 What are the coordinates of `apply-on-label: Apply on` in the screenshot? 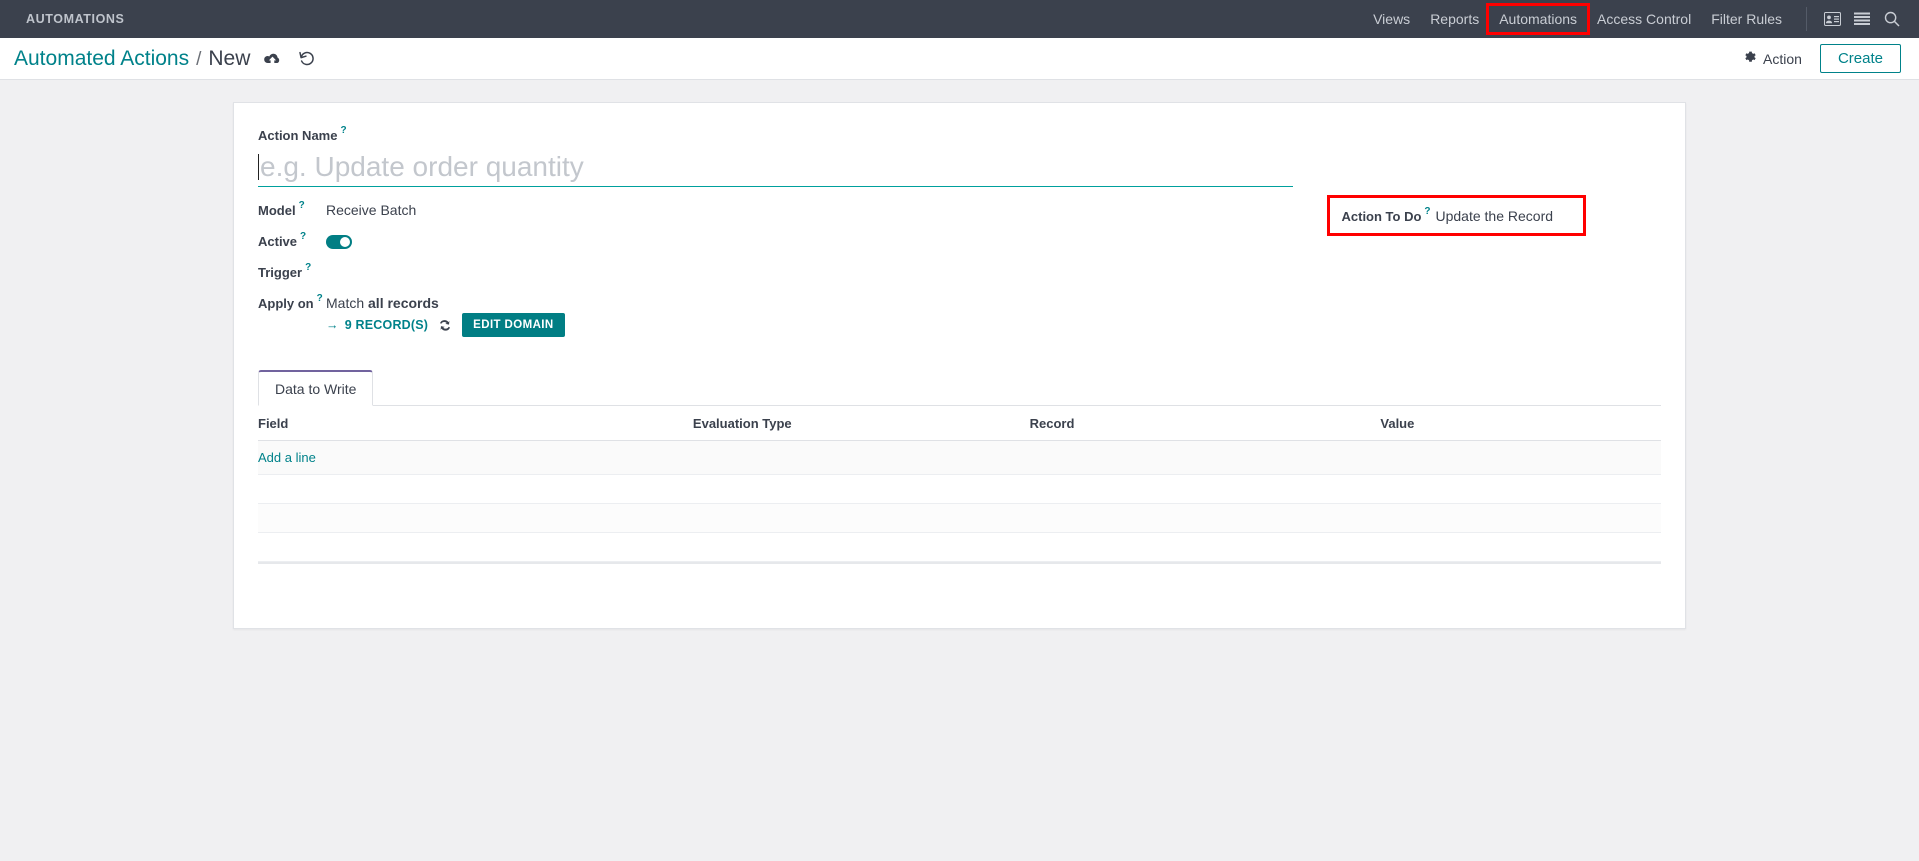 It's located at (286, 303).